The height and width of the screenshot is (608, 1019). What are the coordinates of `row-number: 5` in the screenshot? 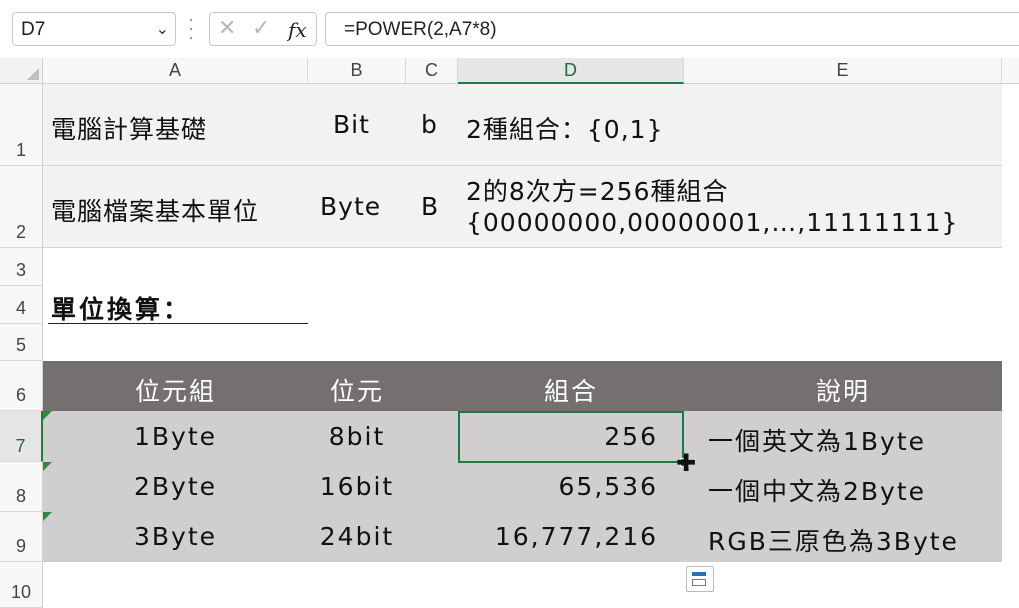 It's located at (20, 345).